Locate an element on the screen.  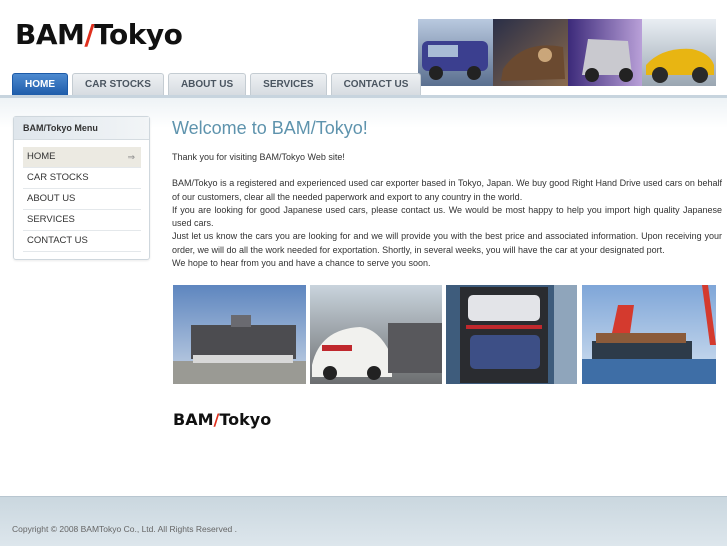
sidebar-item-label: SERVICES is located at coordinates (51, 219).